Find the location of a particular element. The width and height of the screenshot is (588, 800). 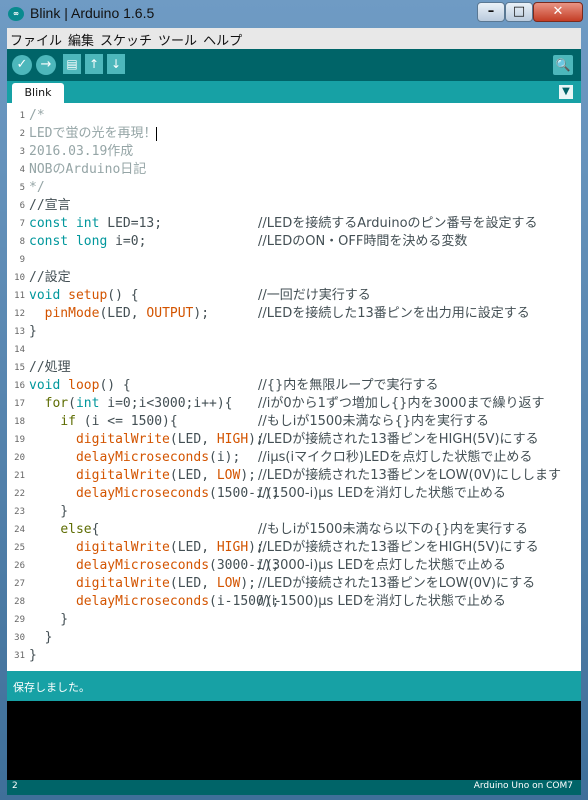

new-file-icon: ▤ is located at coordinates (72, 64).